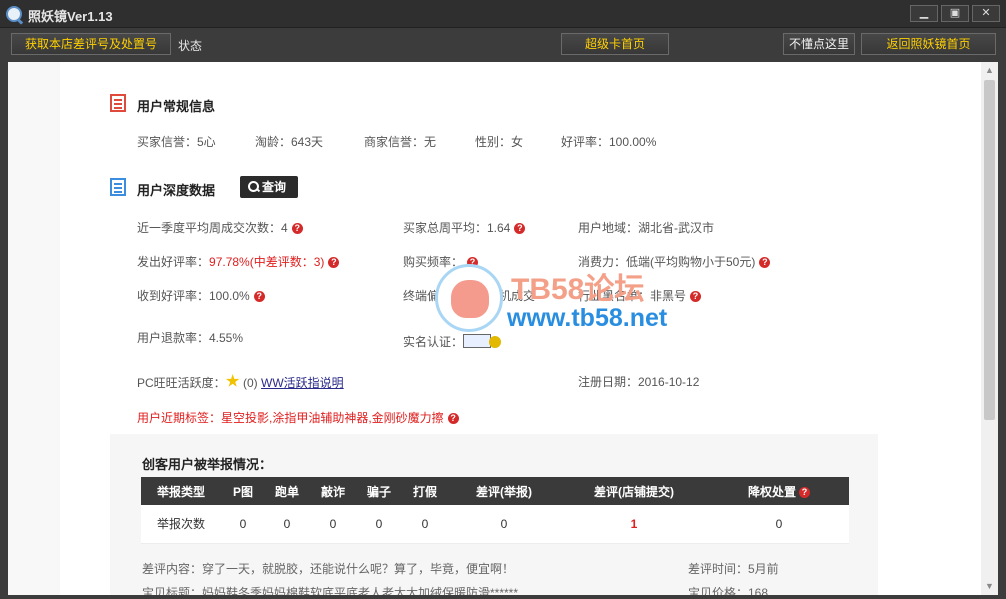  What do you see at coordinates (330, 590) in the screenshot?
I see `product-title: 宝贝标题：妈妈鞋冬季妈妈棉鞋软底平底老人老太太加绒保暖防滑******` at bounding box center [330, 590].